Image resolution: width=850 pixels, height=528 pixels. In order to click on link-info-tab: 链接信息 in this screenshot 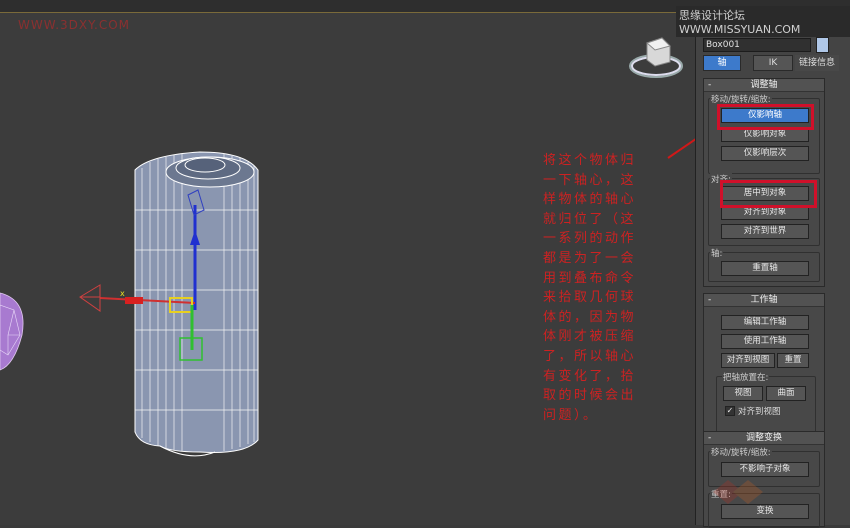, I will do `click(817, 63)`.